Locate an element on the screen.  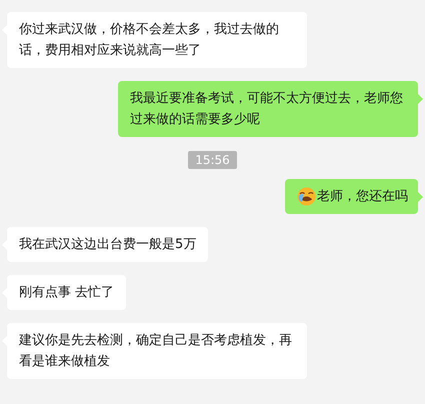
message-bubble: 刚有点事 去忙了 is located at coordinates (66, 292).